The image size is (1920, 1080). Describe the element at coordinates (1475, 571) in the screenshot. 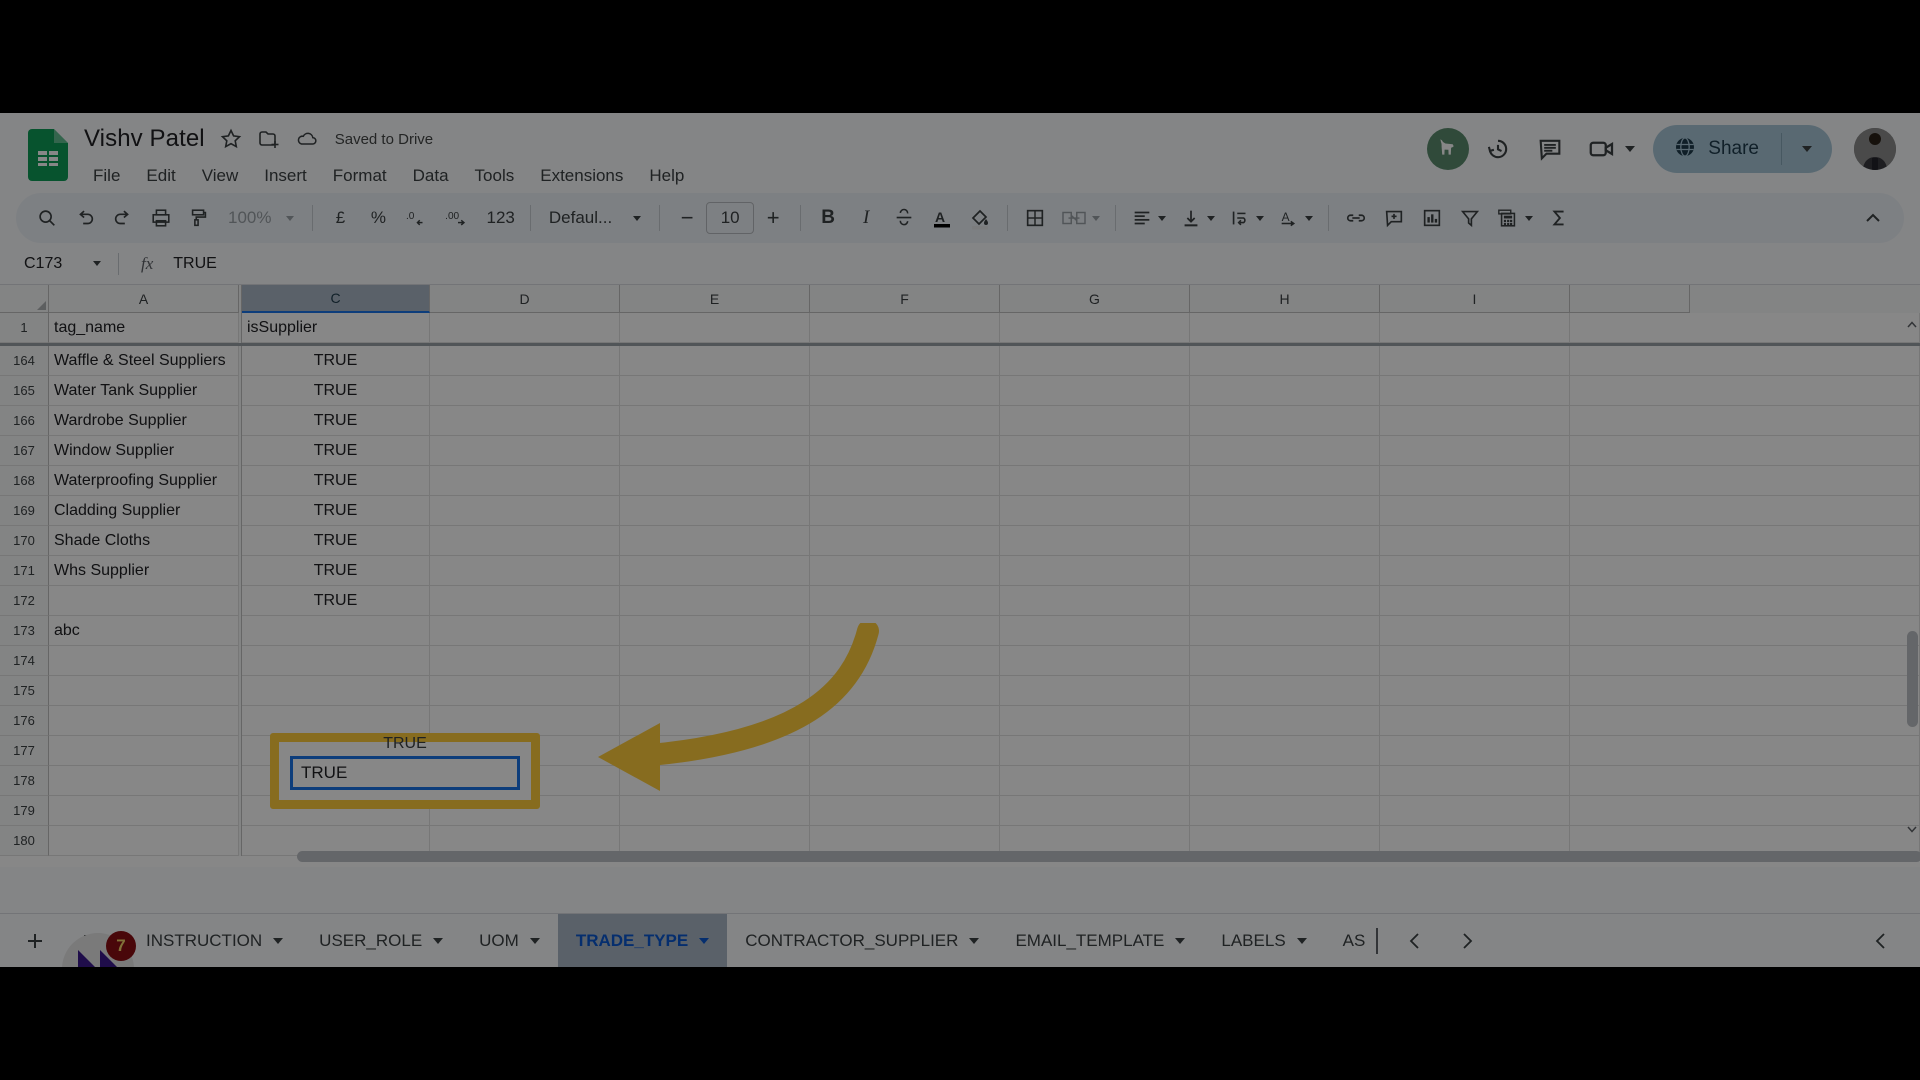

I see `cell-i171` at that location.